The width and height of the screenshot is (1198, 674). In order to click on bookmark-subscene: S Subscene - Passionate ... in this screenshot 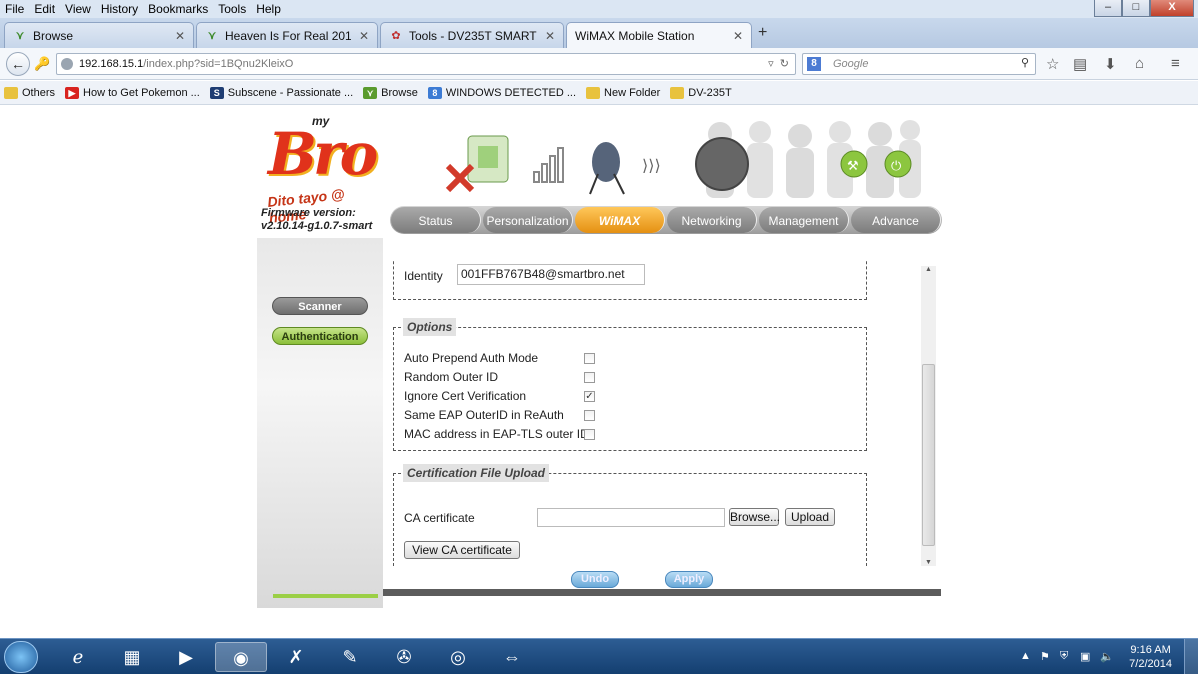, I will do `click(281, 92)`.